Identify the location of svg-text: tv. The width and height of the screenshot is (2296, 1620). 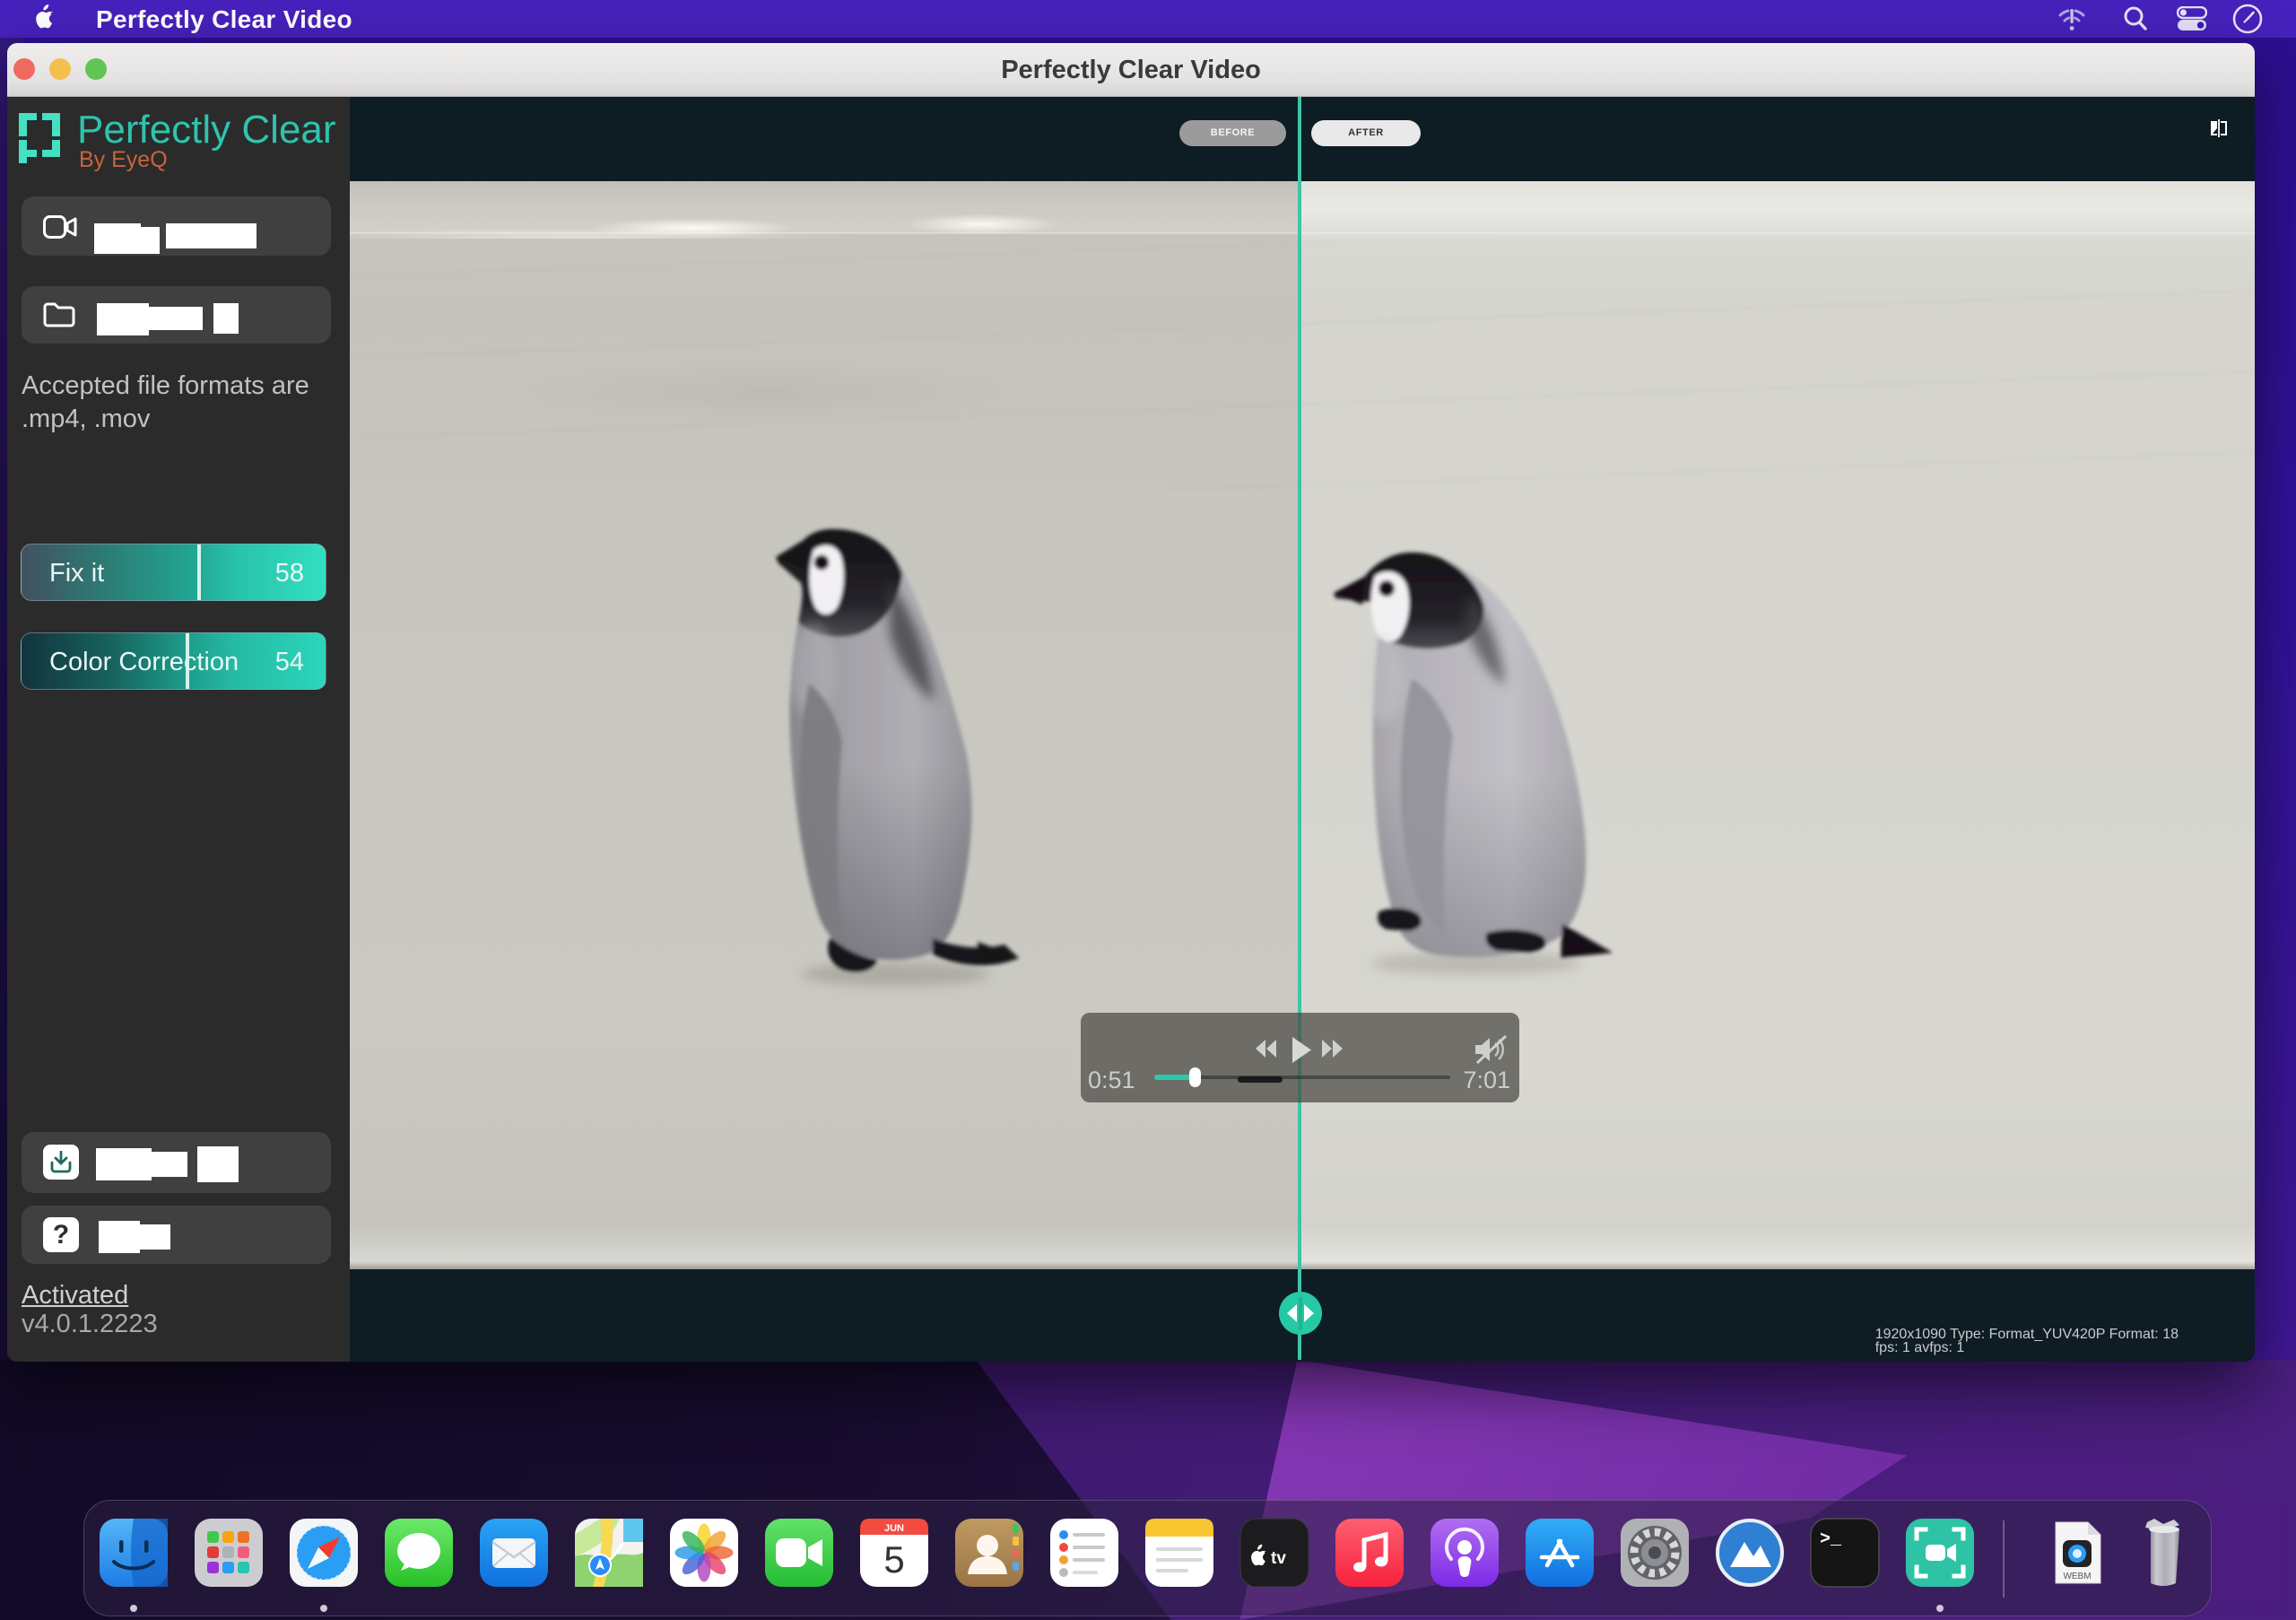
(1278, 1559).